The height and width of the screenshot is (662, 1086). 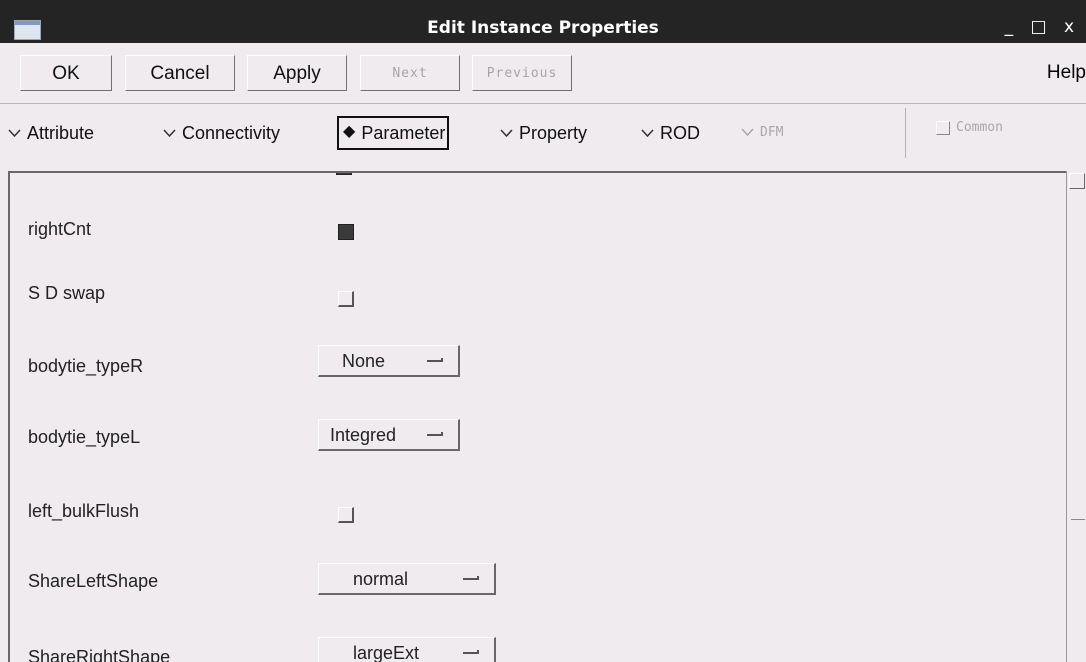 I want to click on bodytie-typel-dropdown: Integred, so click(x=389, y=435).